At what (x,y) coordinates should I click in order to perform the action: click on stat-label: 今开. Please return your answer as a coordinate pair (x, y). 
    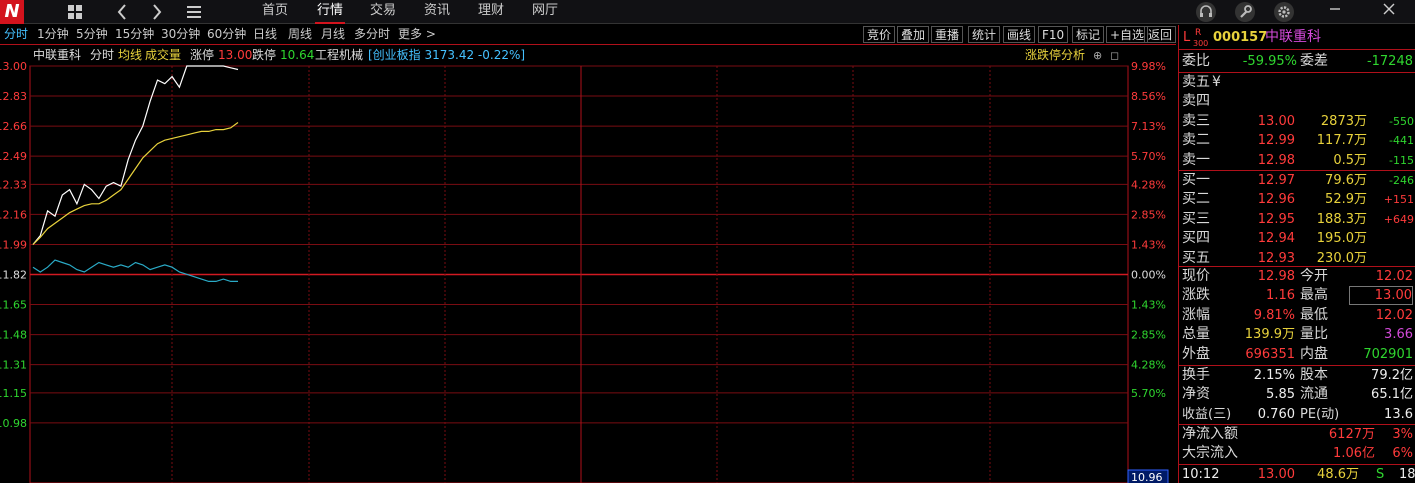
    Looking at the image, I should click on (1314, 276).